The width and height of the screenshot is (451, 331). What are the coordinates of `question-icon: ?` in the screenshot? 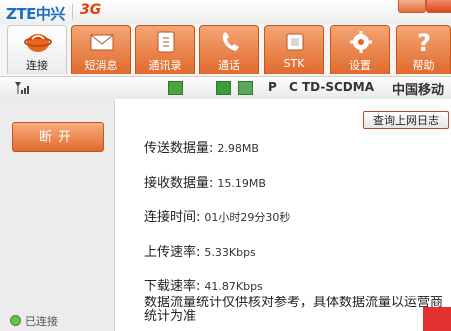 It's located at (424, 42).